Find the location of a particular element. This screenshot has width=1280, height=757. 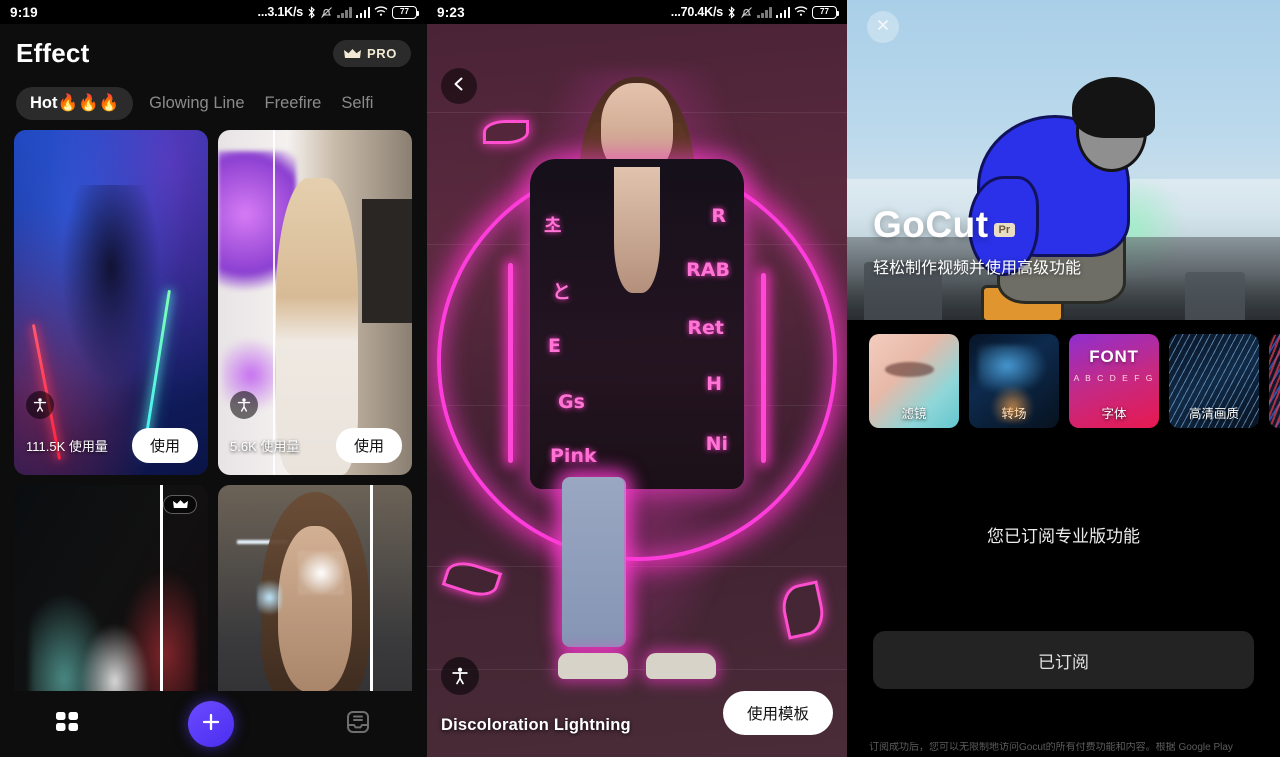

category-tabs: Hot🔥🔥🔥 Glowing Line Freefire Selfi is located at coordinates (213, 102).